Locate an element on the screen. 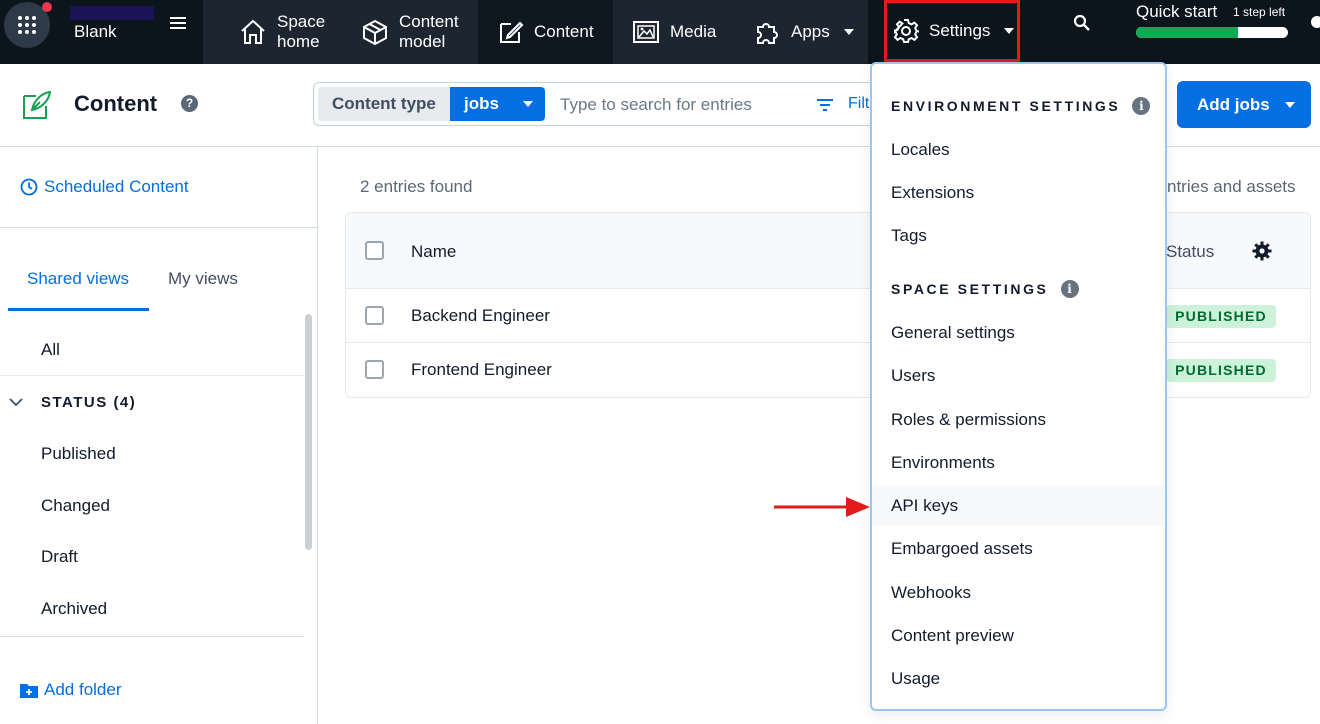  view-item-all: All is located at coordinates (50, 350).